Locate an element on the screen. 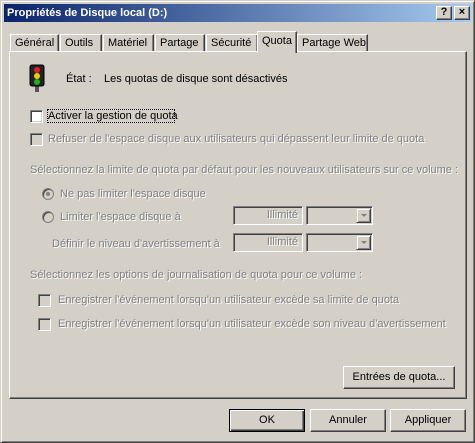 The height and width of the screenshot is (443, 475). cancel-button: Annuler is located at coordinates (348, 420).